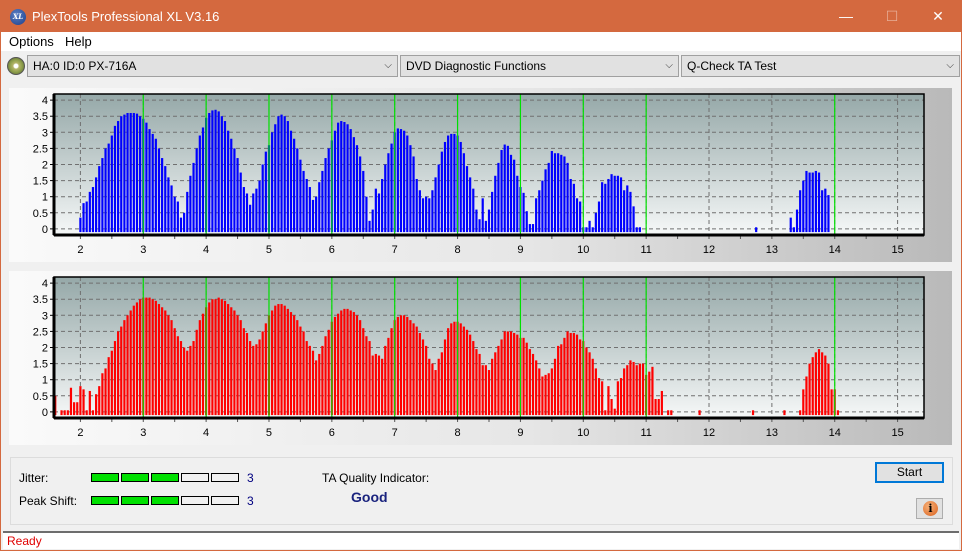  I want to click on y-tick-label: 0, so click(45, 230).